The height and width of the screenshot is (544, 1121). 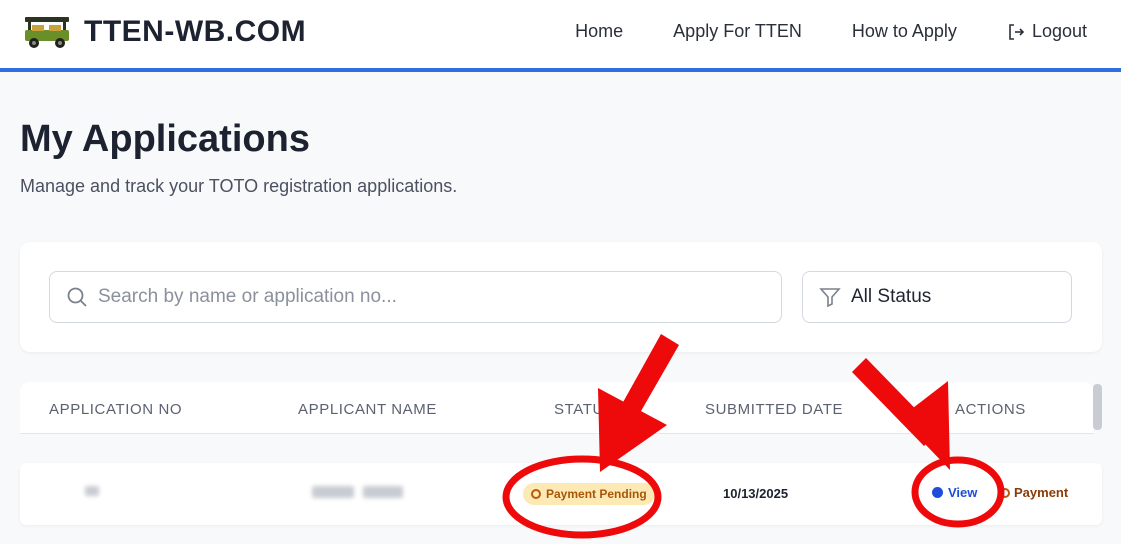 I want to click on nav-apply-for-tten: Apply For TTEN, so click(x=737, y=31).